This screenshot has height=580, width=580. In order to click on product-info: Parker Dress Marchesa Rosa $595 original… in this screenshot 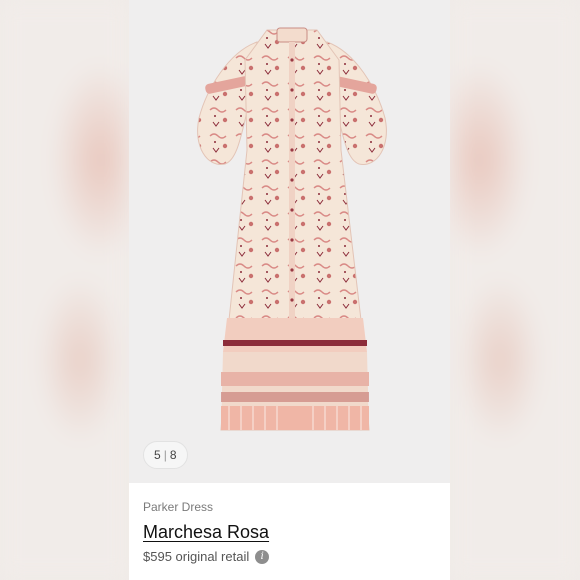, I will do `click(293, 532)`.